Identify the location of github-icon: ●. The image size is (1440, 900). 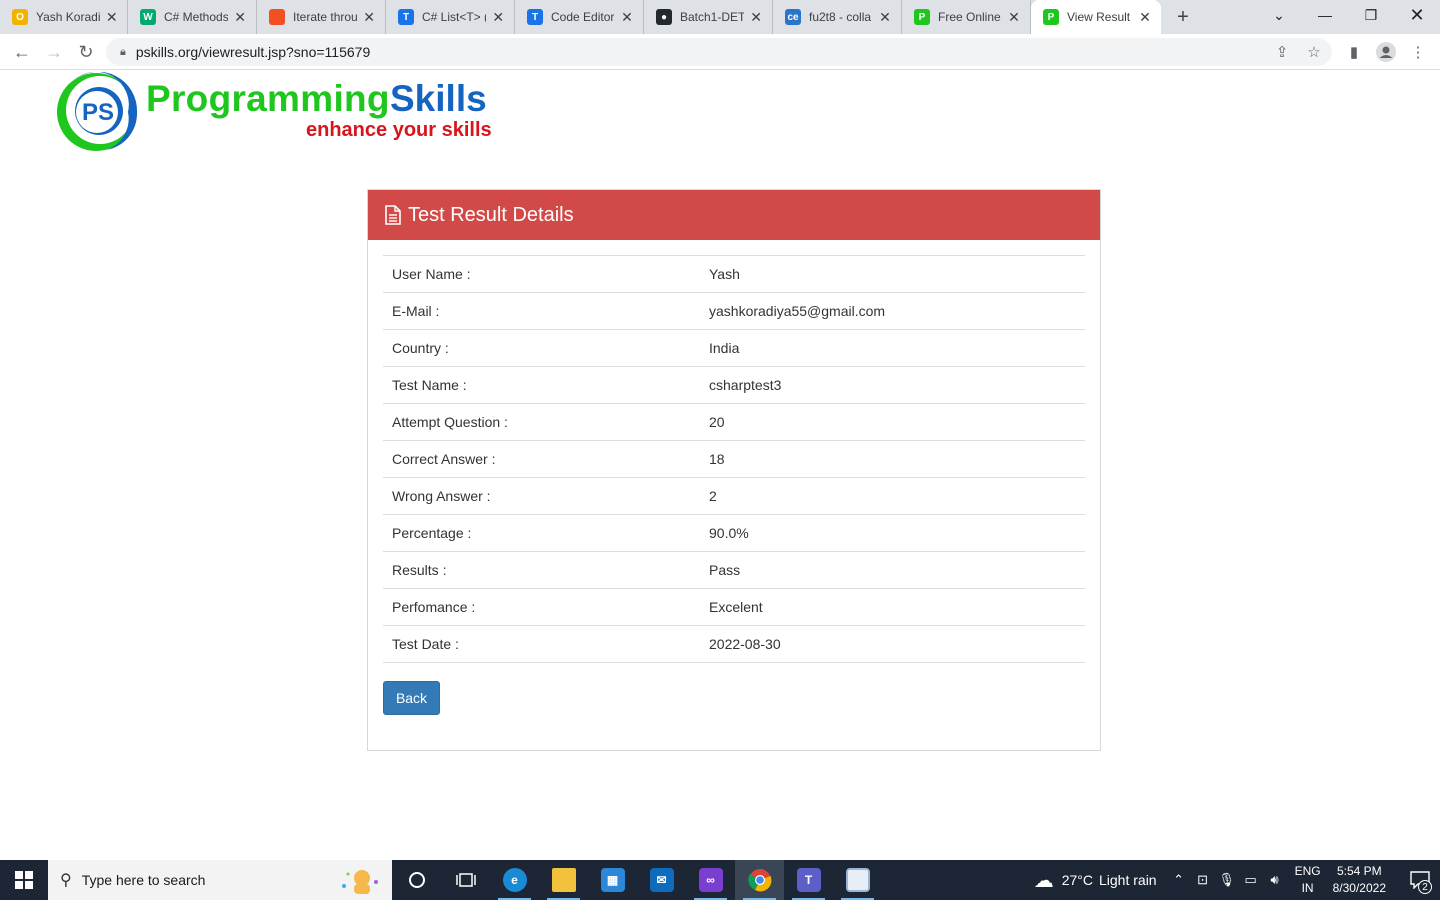
(664, 17).